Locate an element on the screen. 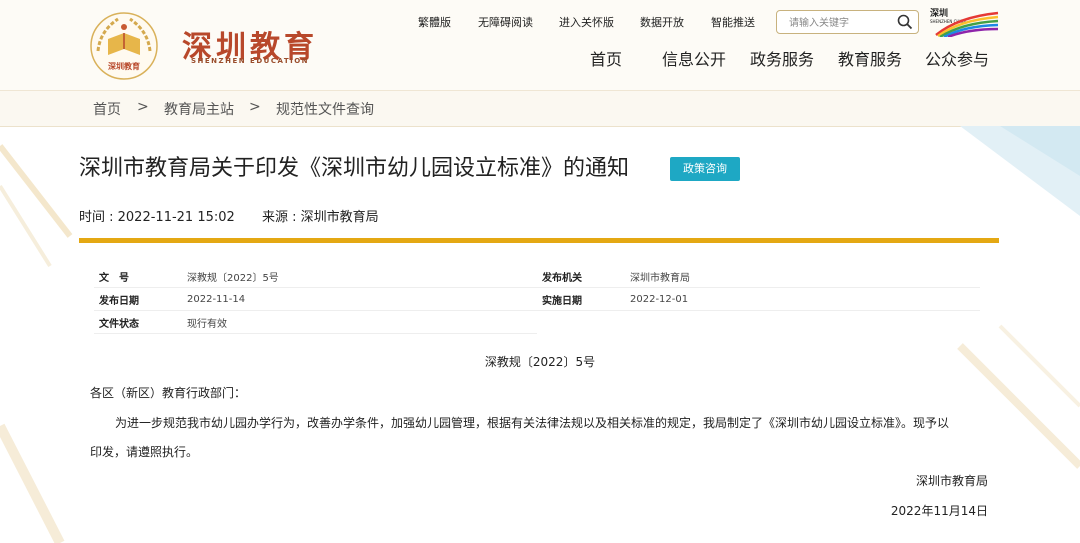  nav-info-disclosure: 信息公开 is located at coordinates (694, 58).